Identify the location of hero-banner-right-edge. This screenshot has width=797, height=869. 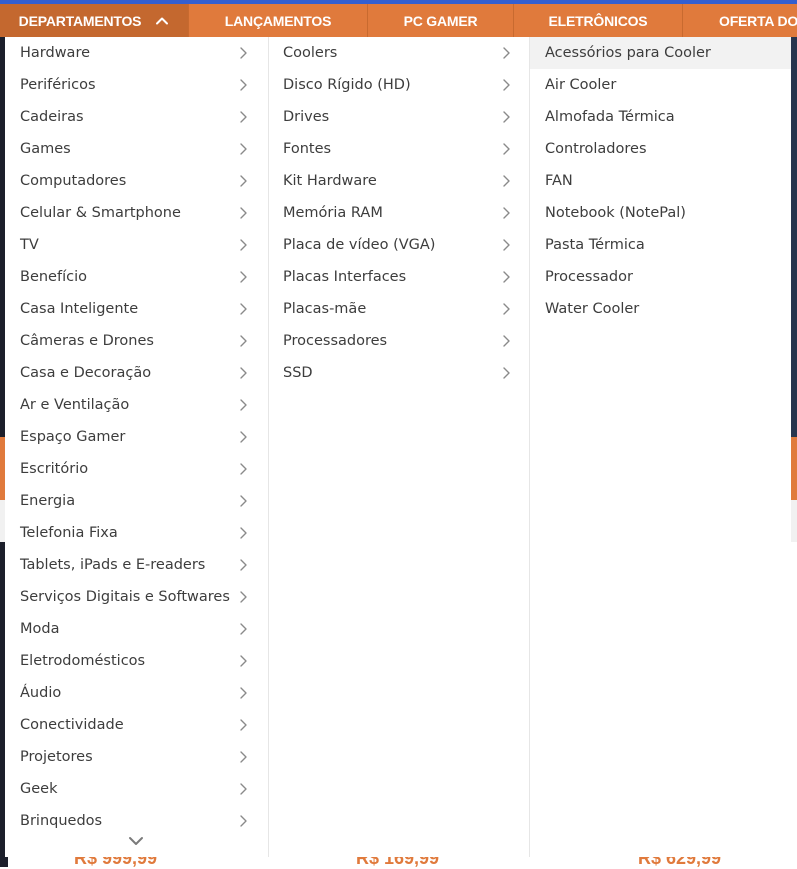
(793, 237).